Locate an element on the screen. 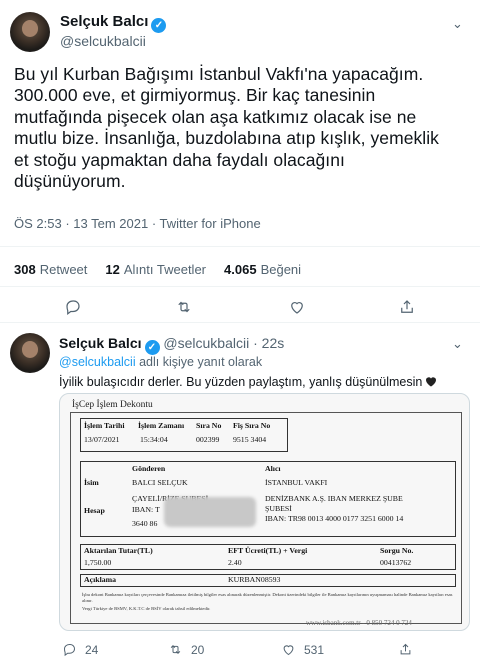 Image resolution: width=480 pixels, height=666 pixels. retweets-count: 308 is located at coordinates (25, 269).